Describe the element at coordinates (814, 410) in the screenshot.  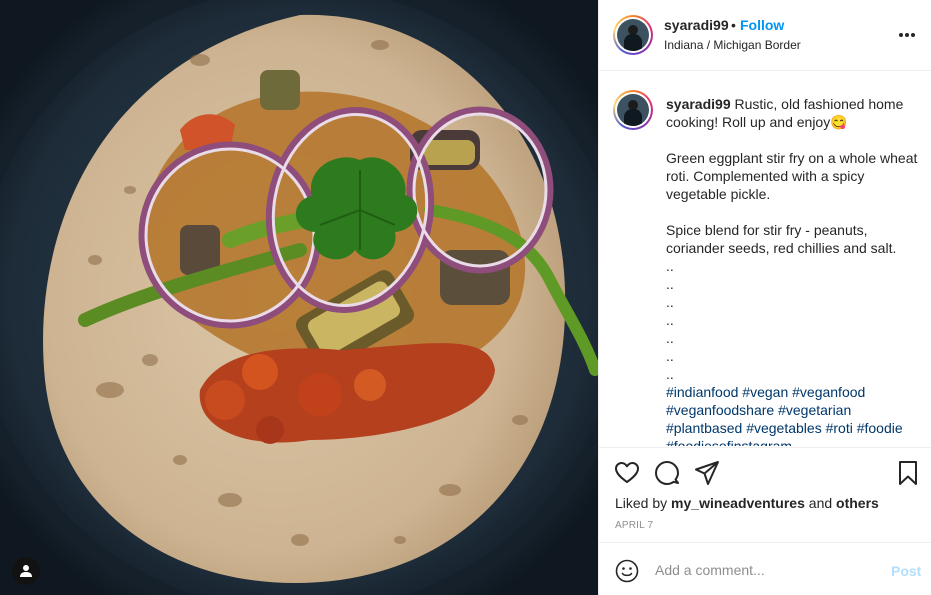
I see `hashtag-link: #vegetarian` at that location.